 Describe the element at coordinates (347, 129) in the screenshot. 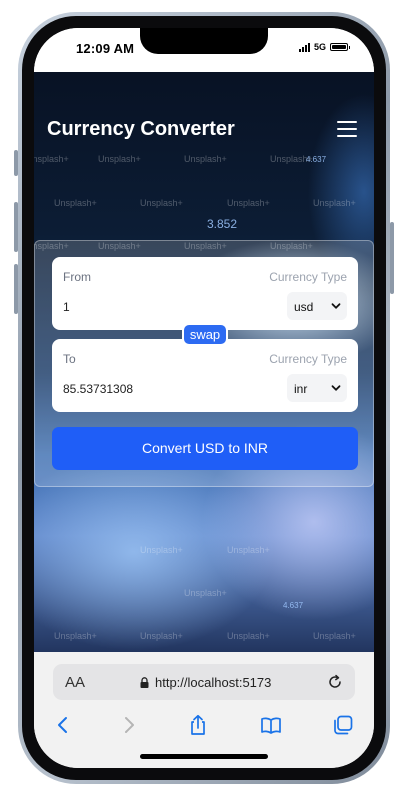

I see `hamburger-menu-icon` at that location.